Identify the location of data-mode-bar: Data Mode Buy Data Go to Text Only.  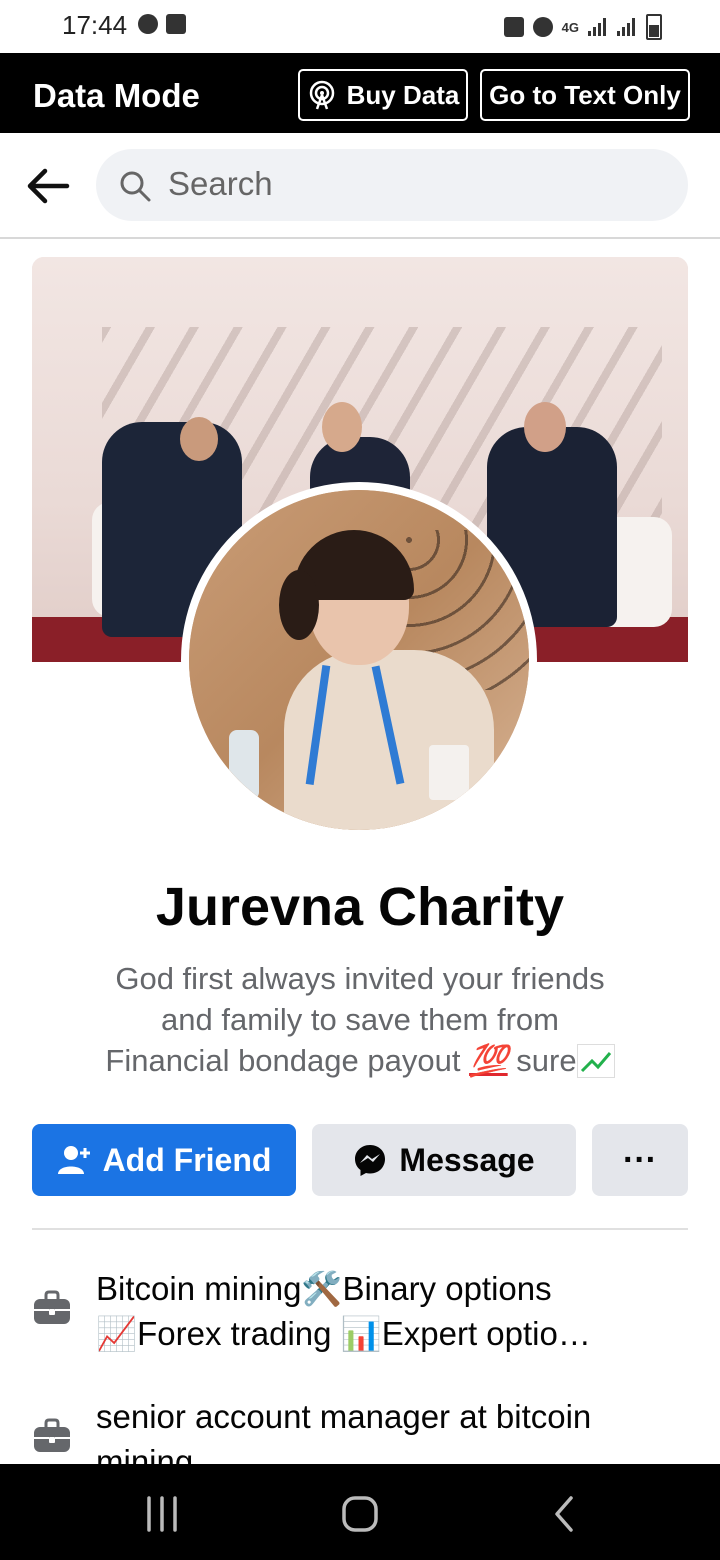
(360, 93).